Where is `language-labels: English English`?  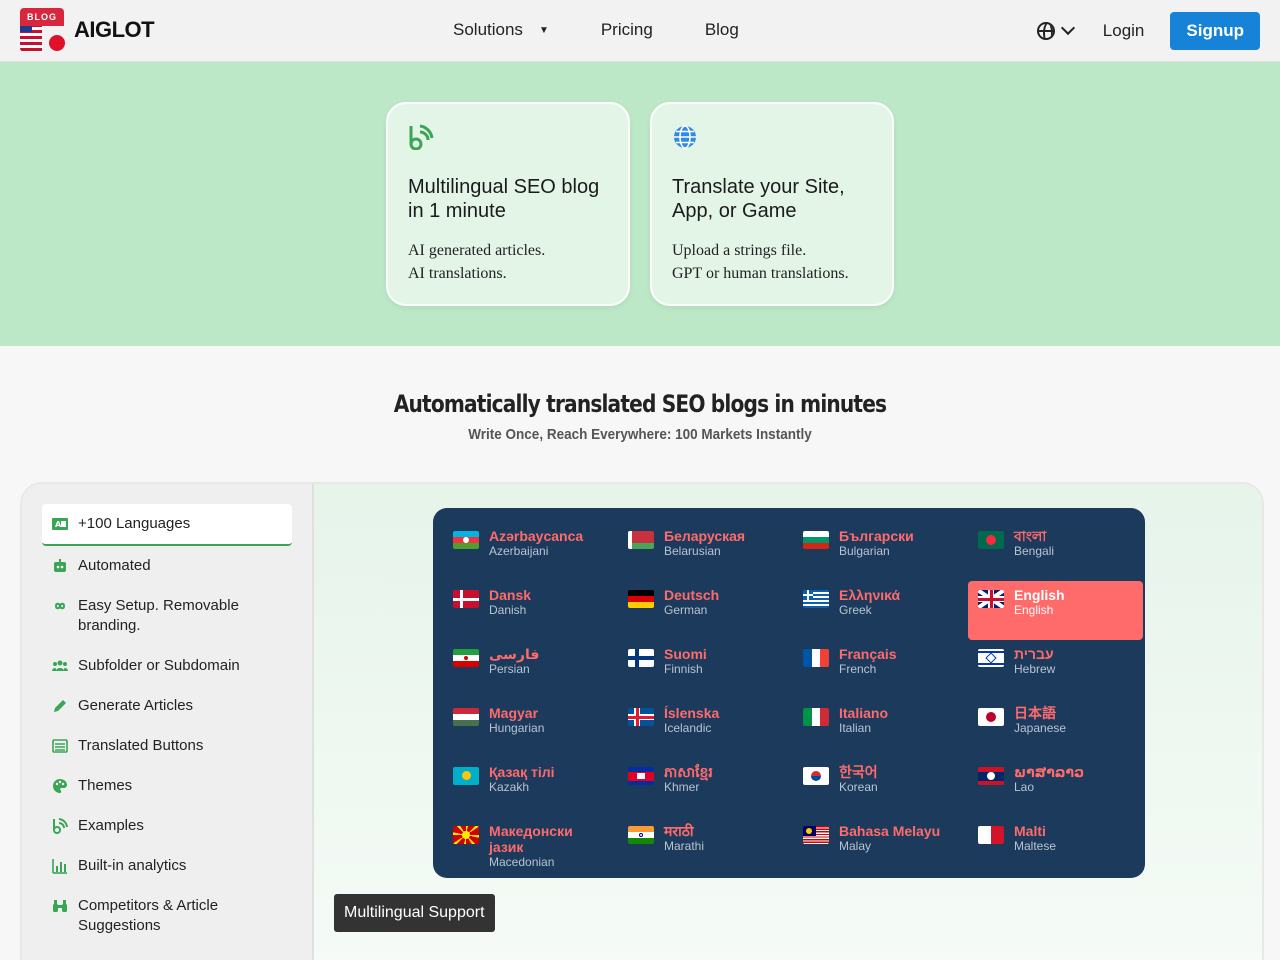 language-labels: English English is located at coordinates (1039, 602).